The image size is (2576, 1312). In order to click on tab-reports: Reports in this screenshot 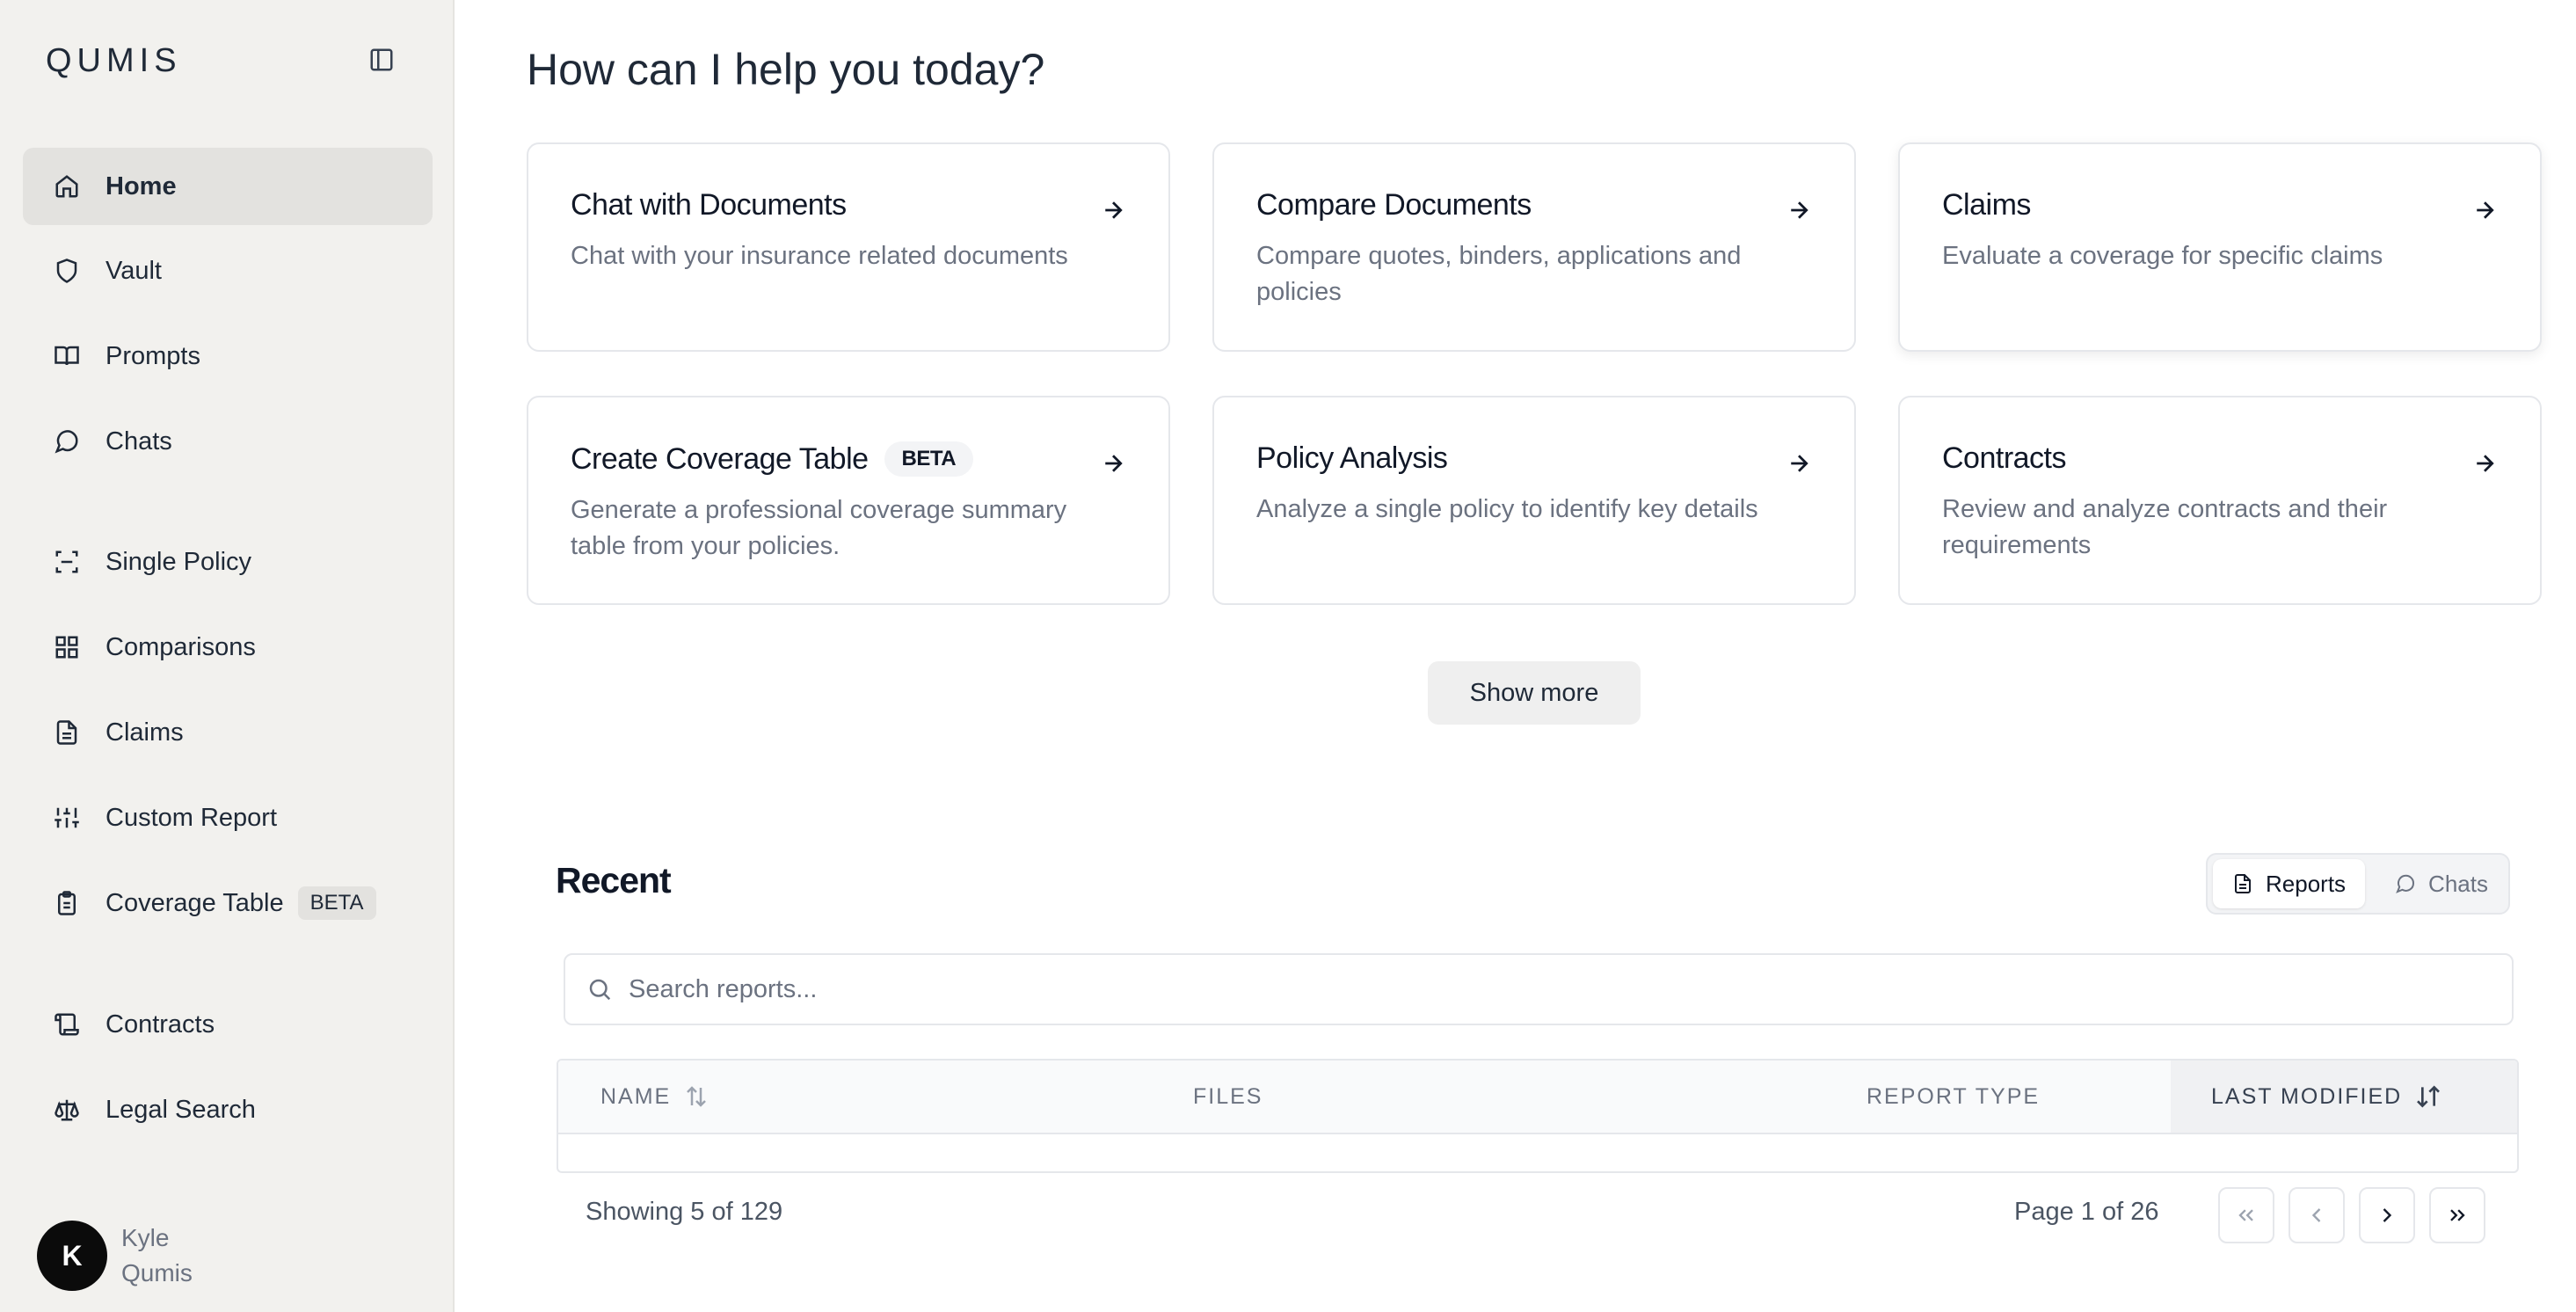, I will do `click(2289, 883)`.